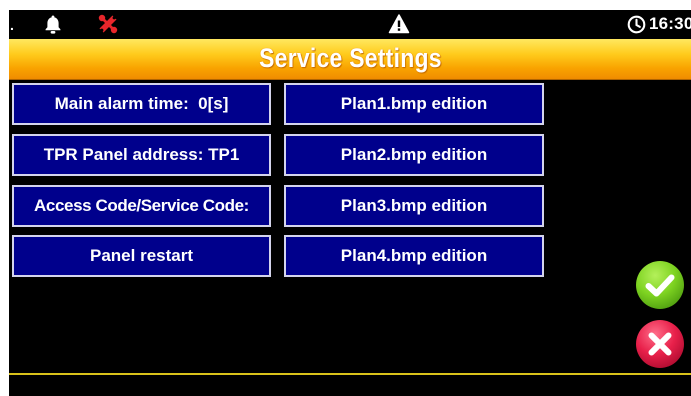 This screenshot has width=691, height=396. Describe the element at coordinates (141, 155) in the screenshot. I see `tpr-panel-address-button: TPR Panel address: TP1` at that location.